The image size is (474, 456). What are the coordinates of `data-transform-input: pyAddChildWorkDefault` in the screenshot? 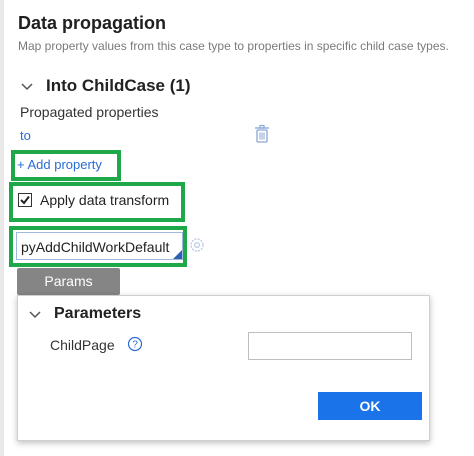 It's located at (99, 246).